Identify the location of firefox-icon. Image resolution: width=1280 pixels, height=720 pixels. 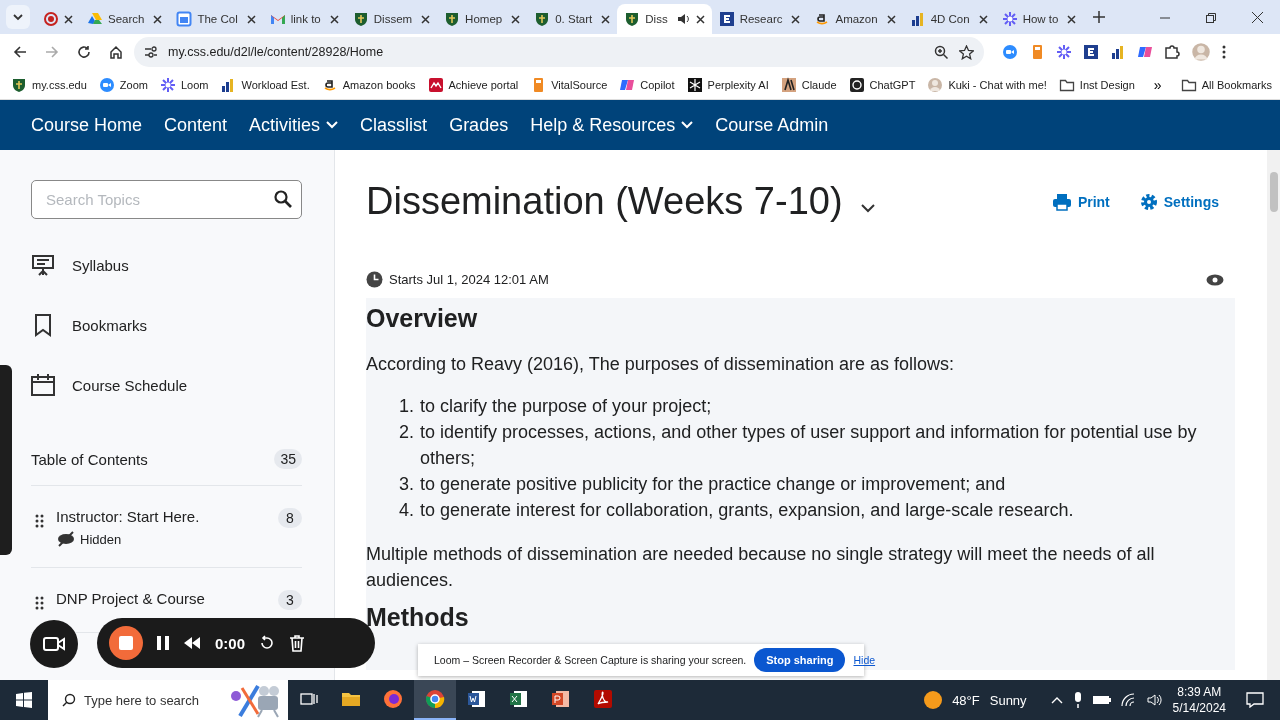
(393, 699).